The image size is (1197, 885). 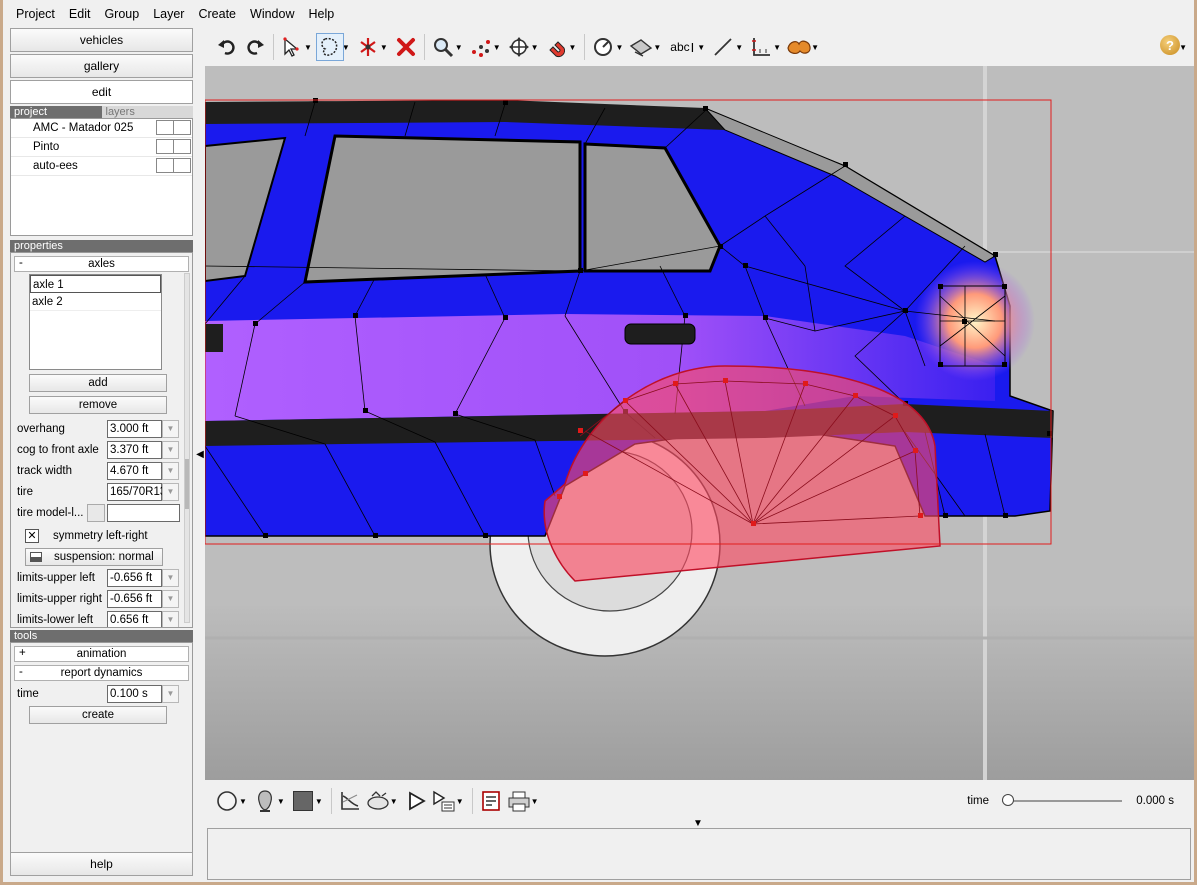 What do you see at coordinates (491, 801) in the screenshot?
I see `report-icon` at bounding box center [491, 801].